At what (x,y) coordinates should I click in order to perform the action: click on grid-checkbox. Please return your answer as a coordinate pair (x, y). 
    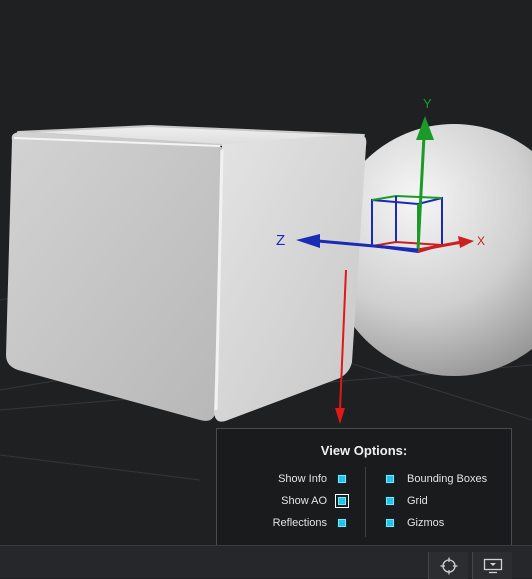
    Looking at the image, I should click on (390, 501).